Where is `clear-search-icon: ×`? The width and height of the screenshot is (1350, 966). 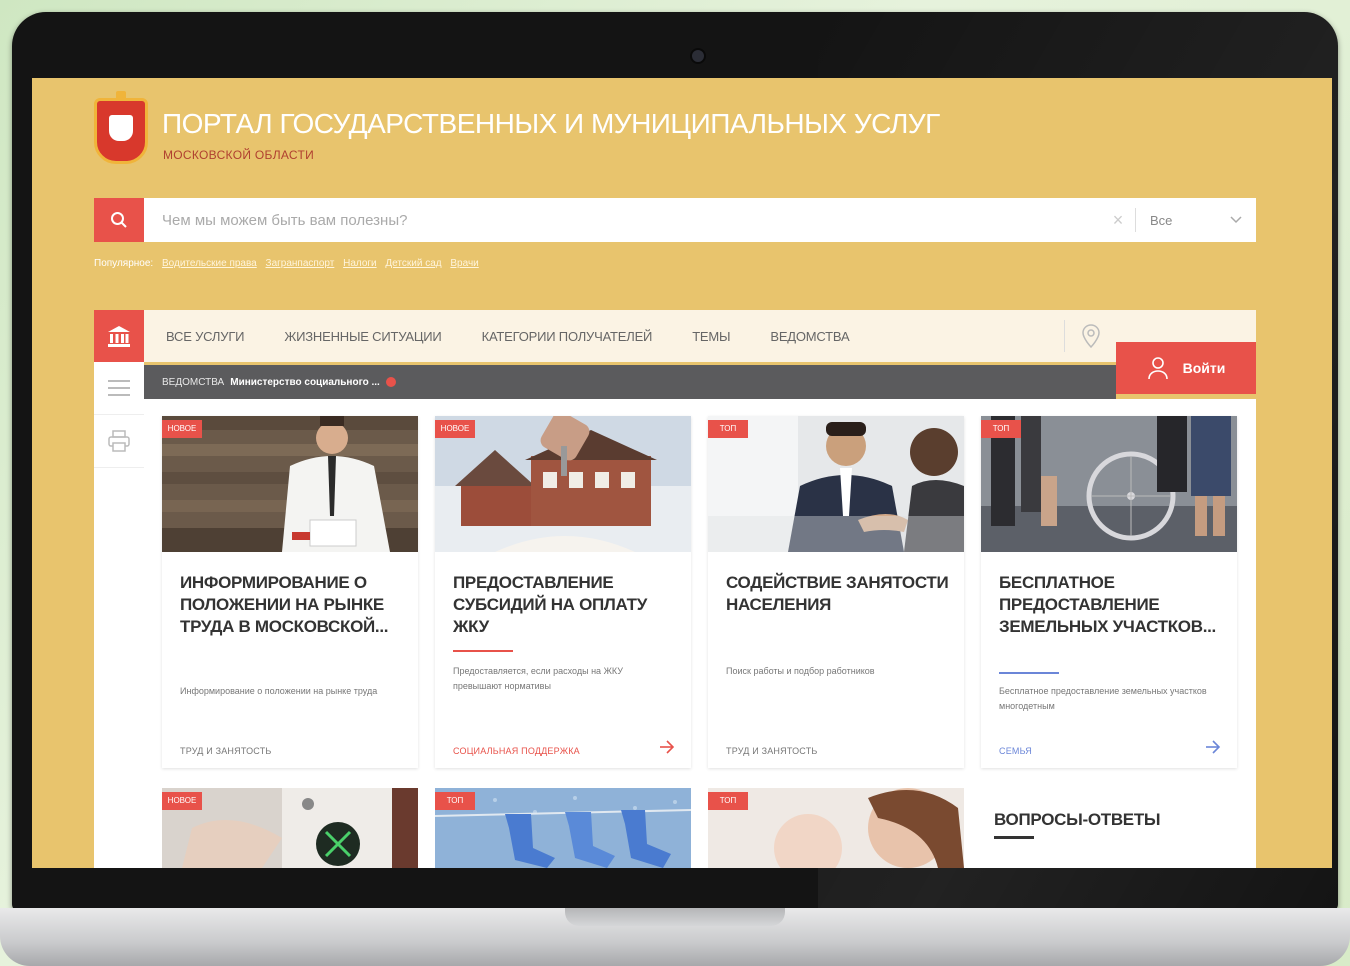 clear-search-icon: × is located at coordinates (1118, 220).